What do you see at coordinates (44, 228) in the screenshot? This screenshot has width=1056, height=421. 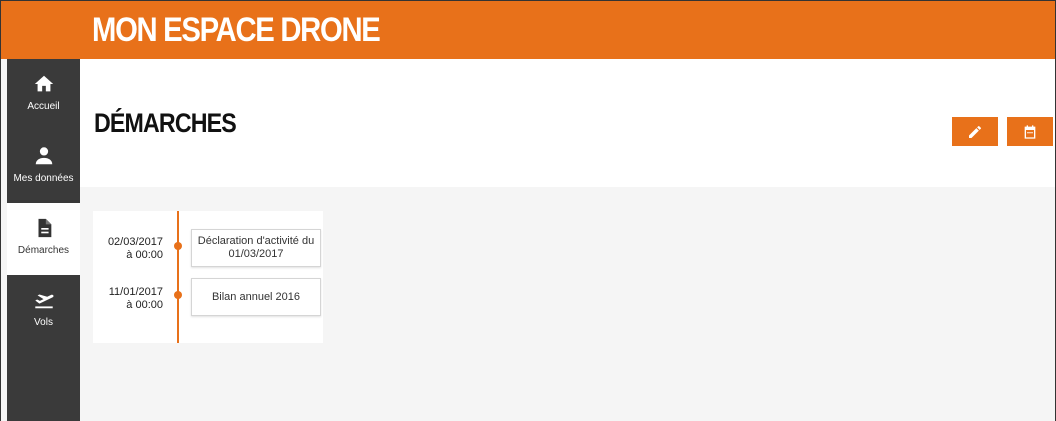 I see `document-icon` at bounding box center [44, 228].